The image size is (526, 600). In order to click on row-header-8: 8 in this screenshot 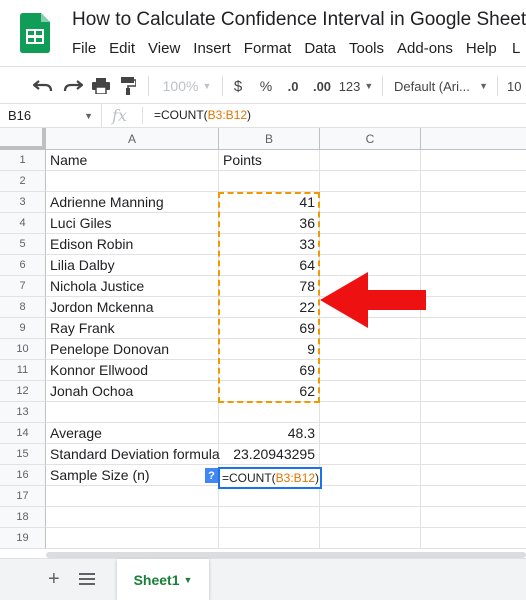, I will do `click(23, 307)`.